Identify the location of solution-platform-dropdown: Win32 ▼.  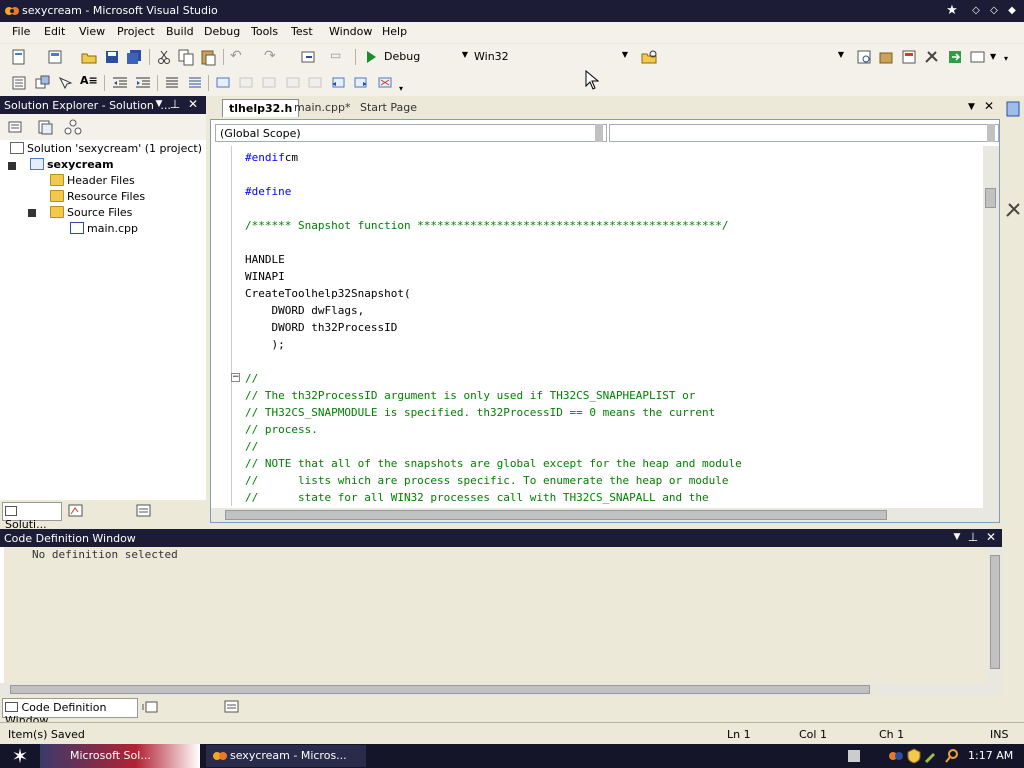
(550, 57).